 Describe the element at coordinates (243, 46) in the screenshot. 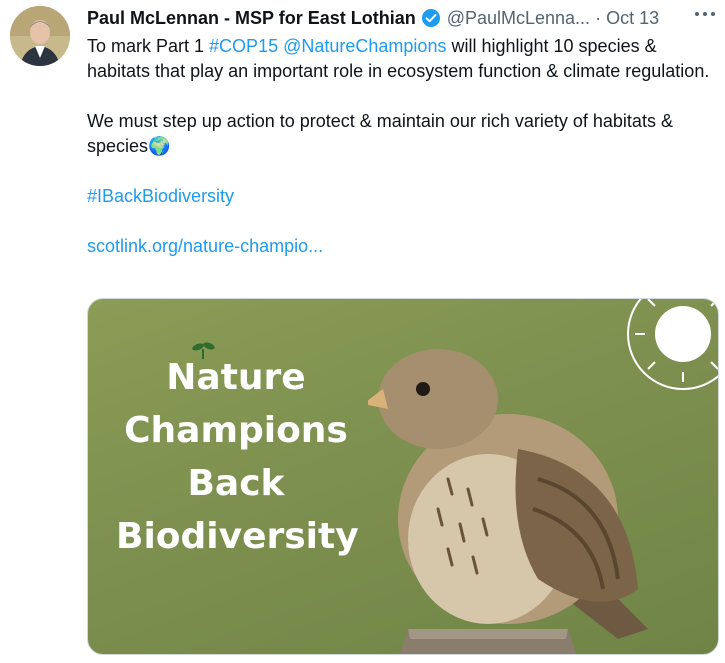

I see `hashtag-cop15: #COP15` at that location.